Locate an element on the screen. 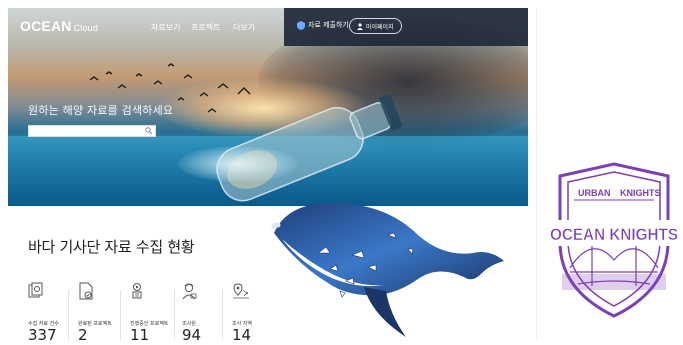 The image size is (683, 345). whale-illustration is located at coordinates (387, 269).